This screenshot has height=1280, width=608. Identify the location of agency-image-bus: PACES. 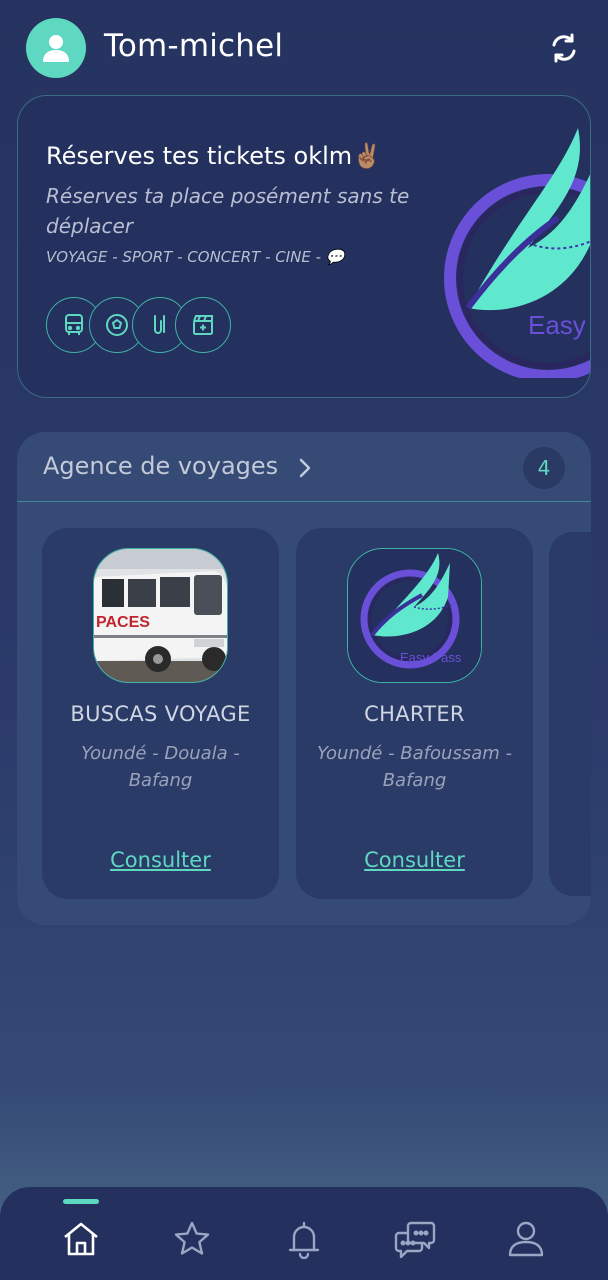
(160, 615).